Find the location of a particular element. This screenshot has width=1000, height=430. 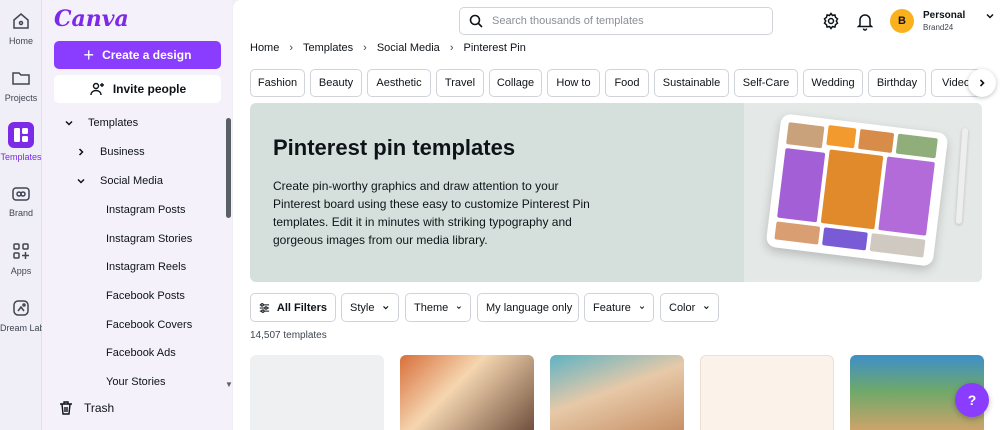

avatar: B is located at coordinates (902, 21).